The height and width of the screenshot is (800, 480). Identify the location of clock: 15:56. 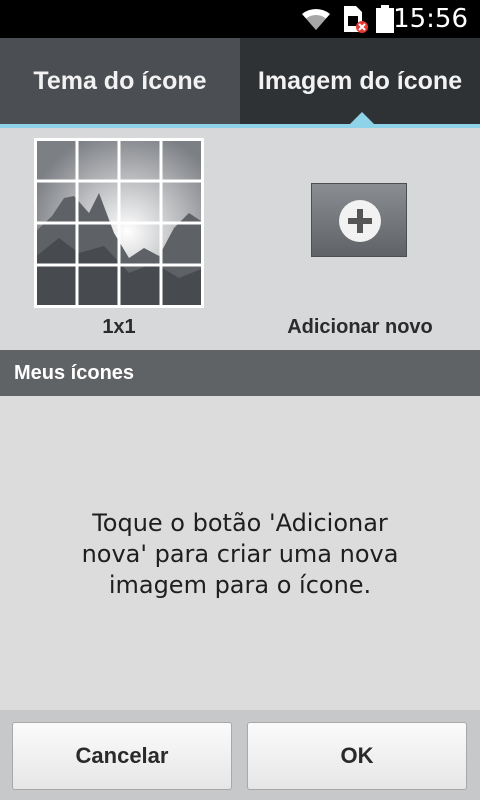
(430, 19).